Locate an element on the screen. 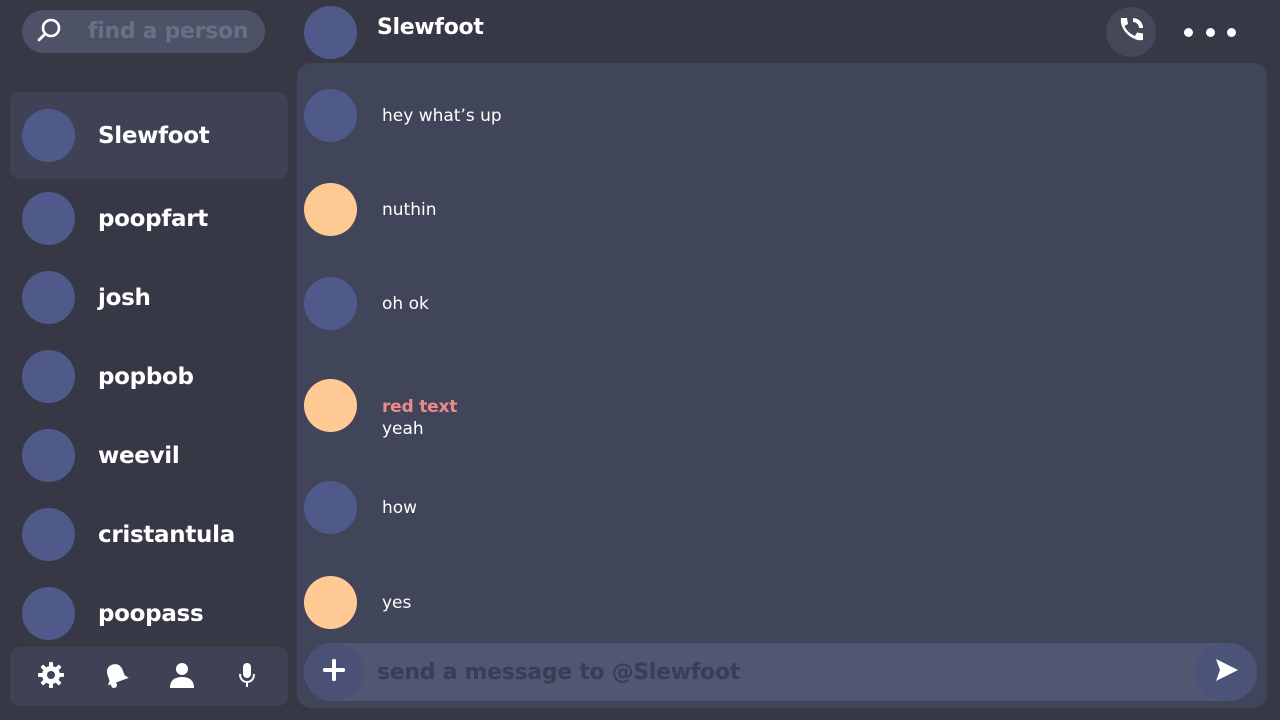 The image size is (1280, 720). header-avatar is located at coordinates (330, 32).